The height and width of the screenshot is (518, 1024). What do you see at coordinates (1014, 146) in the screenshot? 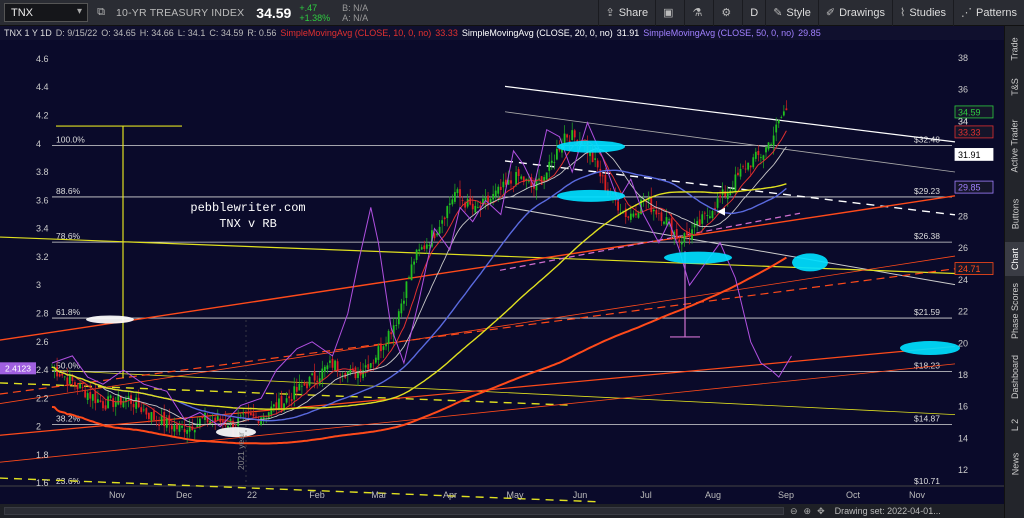
I see `sidebar-tab-active-trader: Active Trader` at bounding box center [1014, 146].